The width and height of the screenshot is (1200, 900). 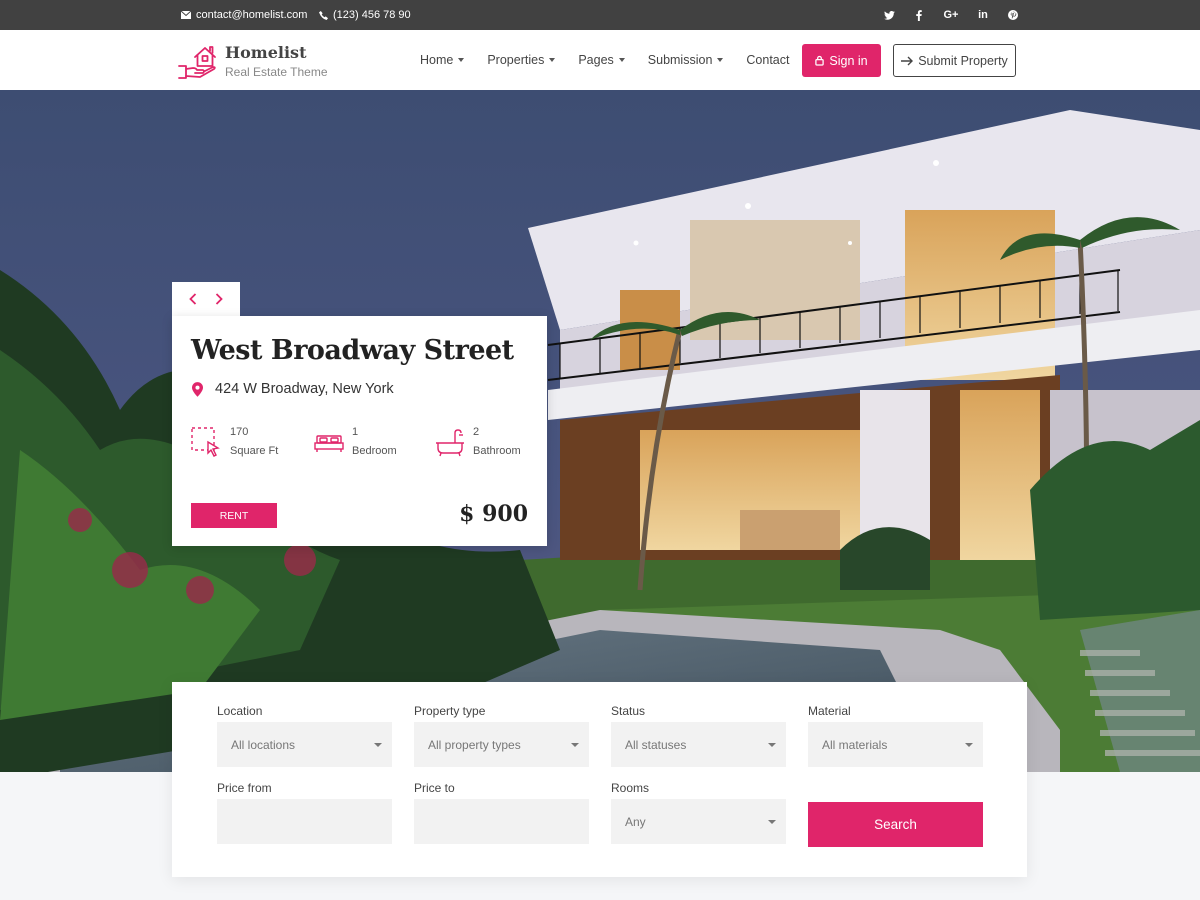 I want to click on price-to-input, so click(x=503, y=821).